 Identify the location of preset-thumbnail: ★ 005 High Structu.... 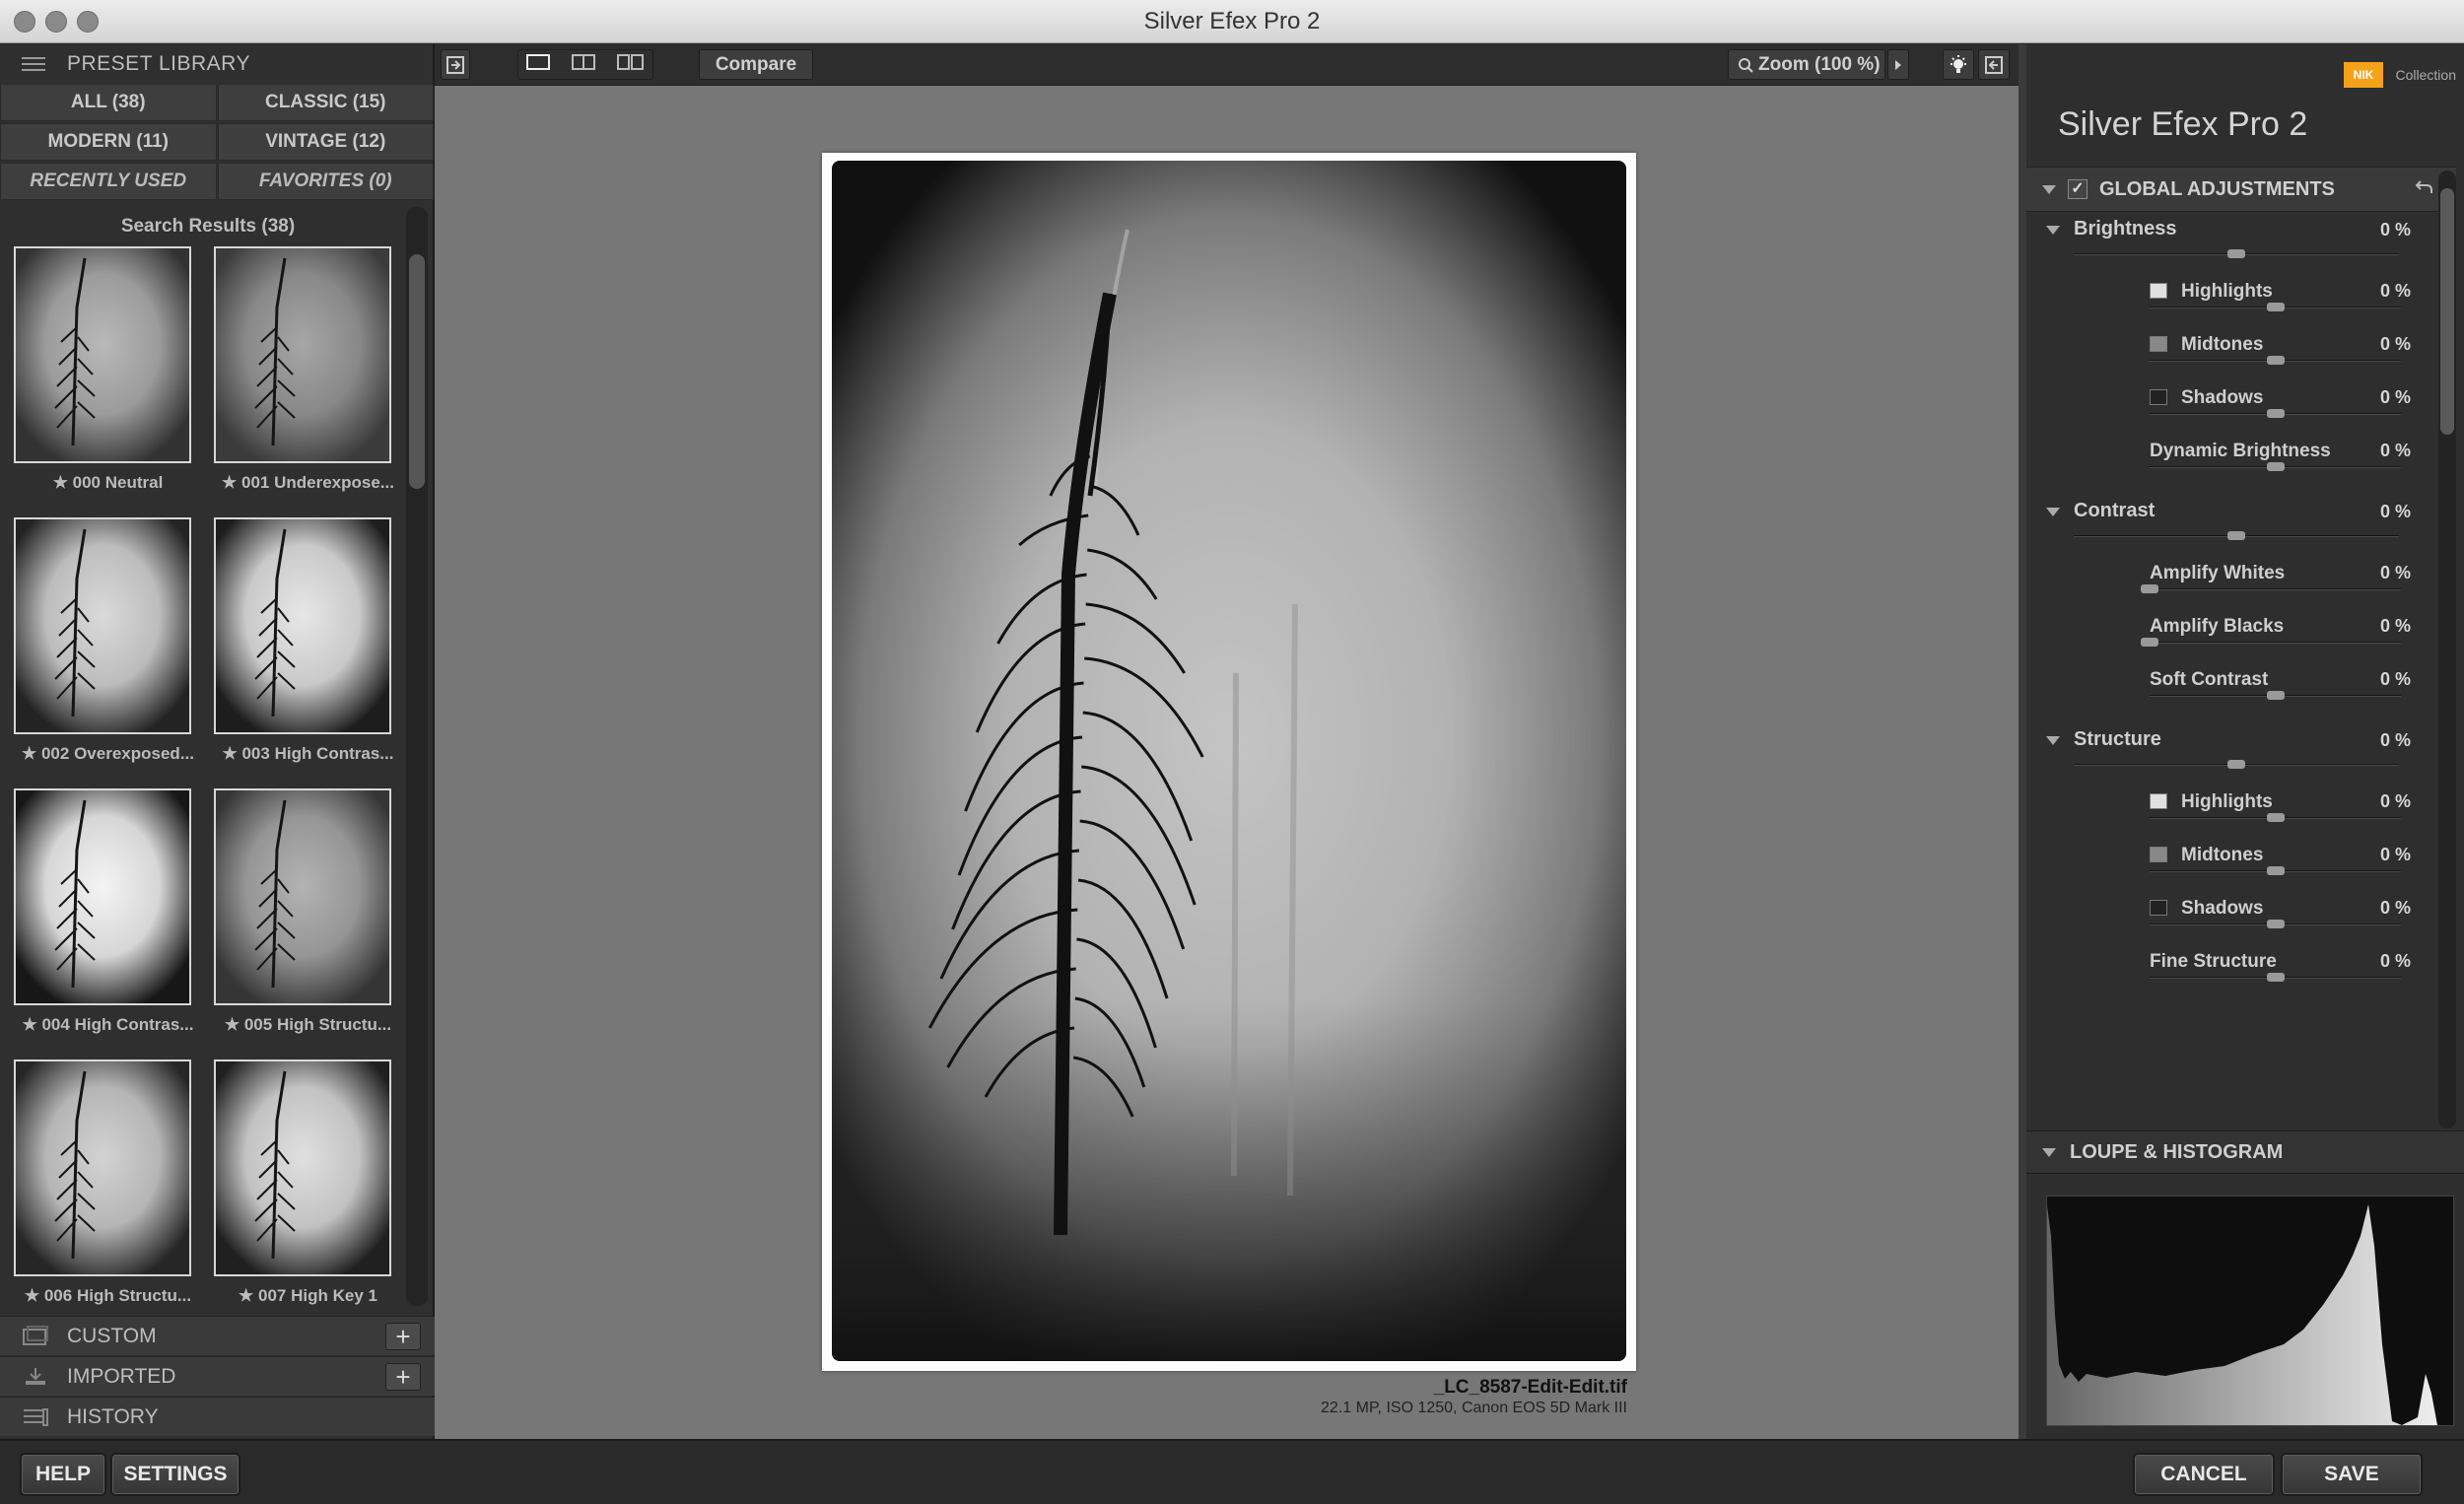
(308, 924).